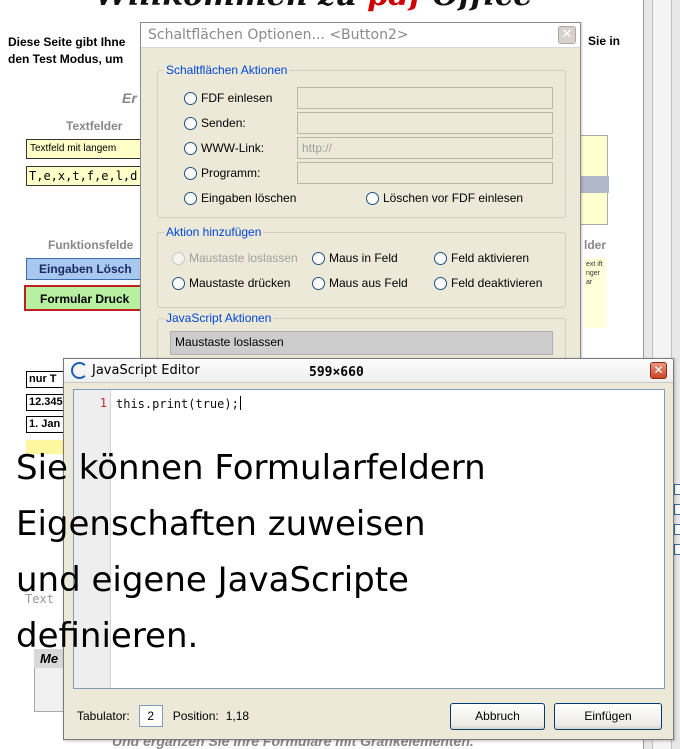 Image resolution: width=680 pixels, height=749 pixels. What do you see at coordinates (85, 298) in the screenshot?
I see `print-form-button: Formular Druck` at bounding box center [85, 298].